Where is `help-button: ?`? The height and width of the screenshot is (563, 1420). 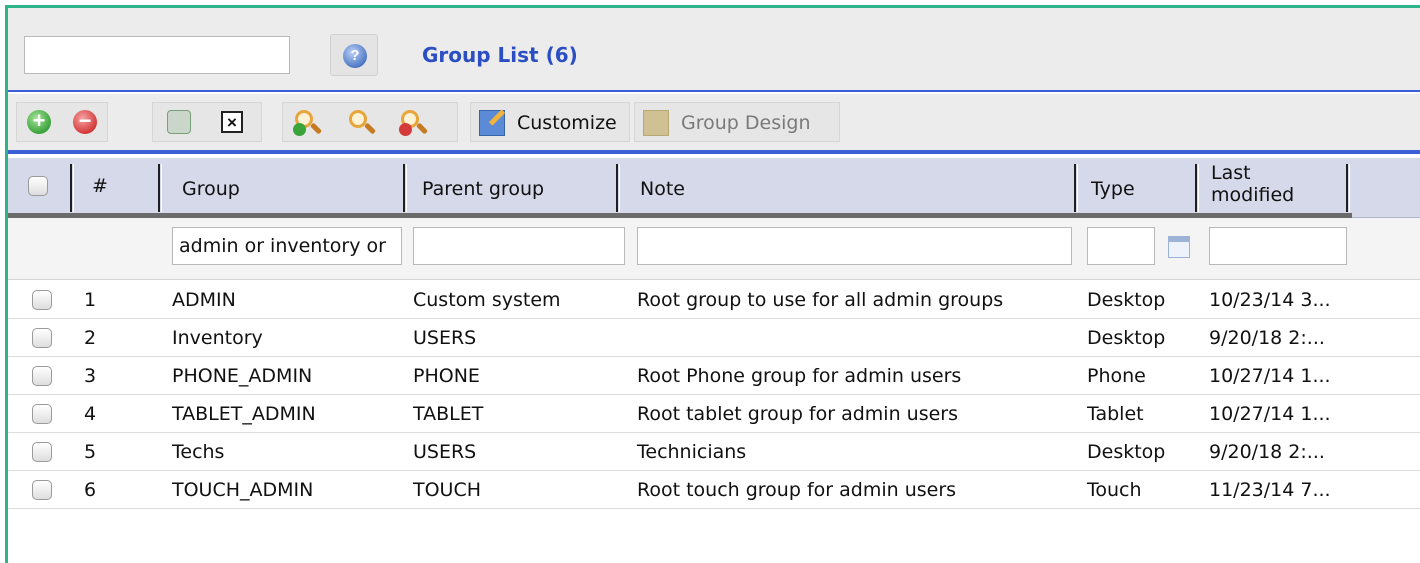 help-button: ? is located at coordinates (354, 55).